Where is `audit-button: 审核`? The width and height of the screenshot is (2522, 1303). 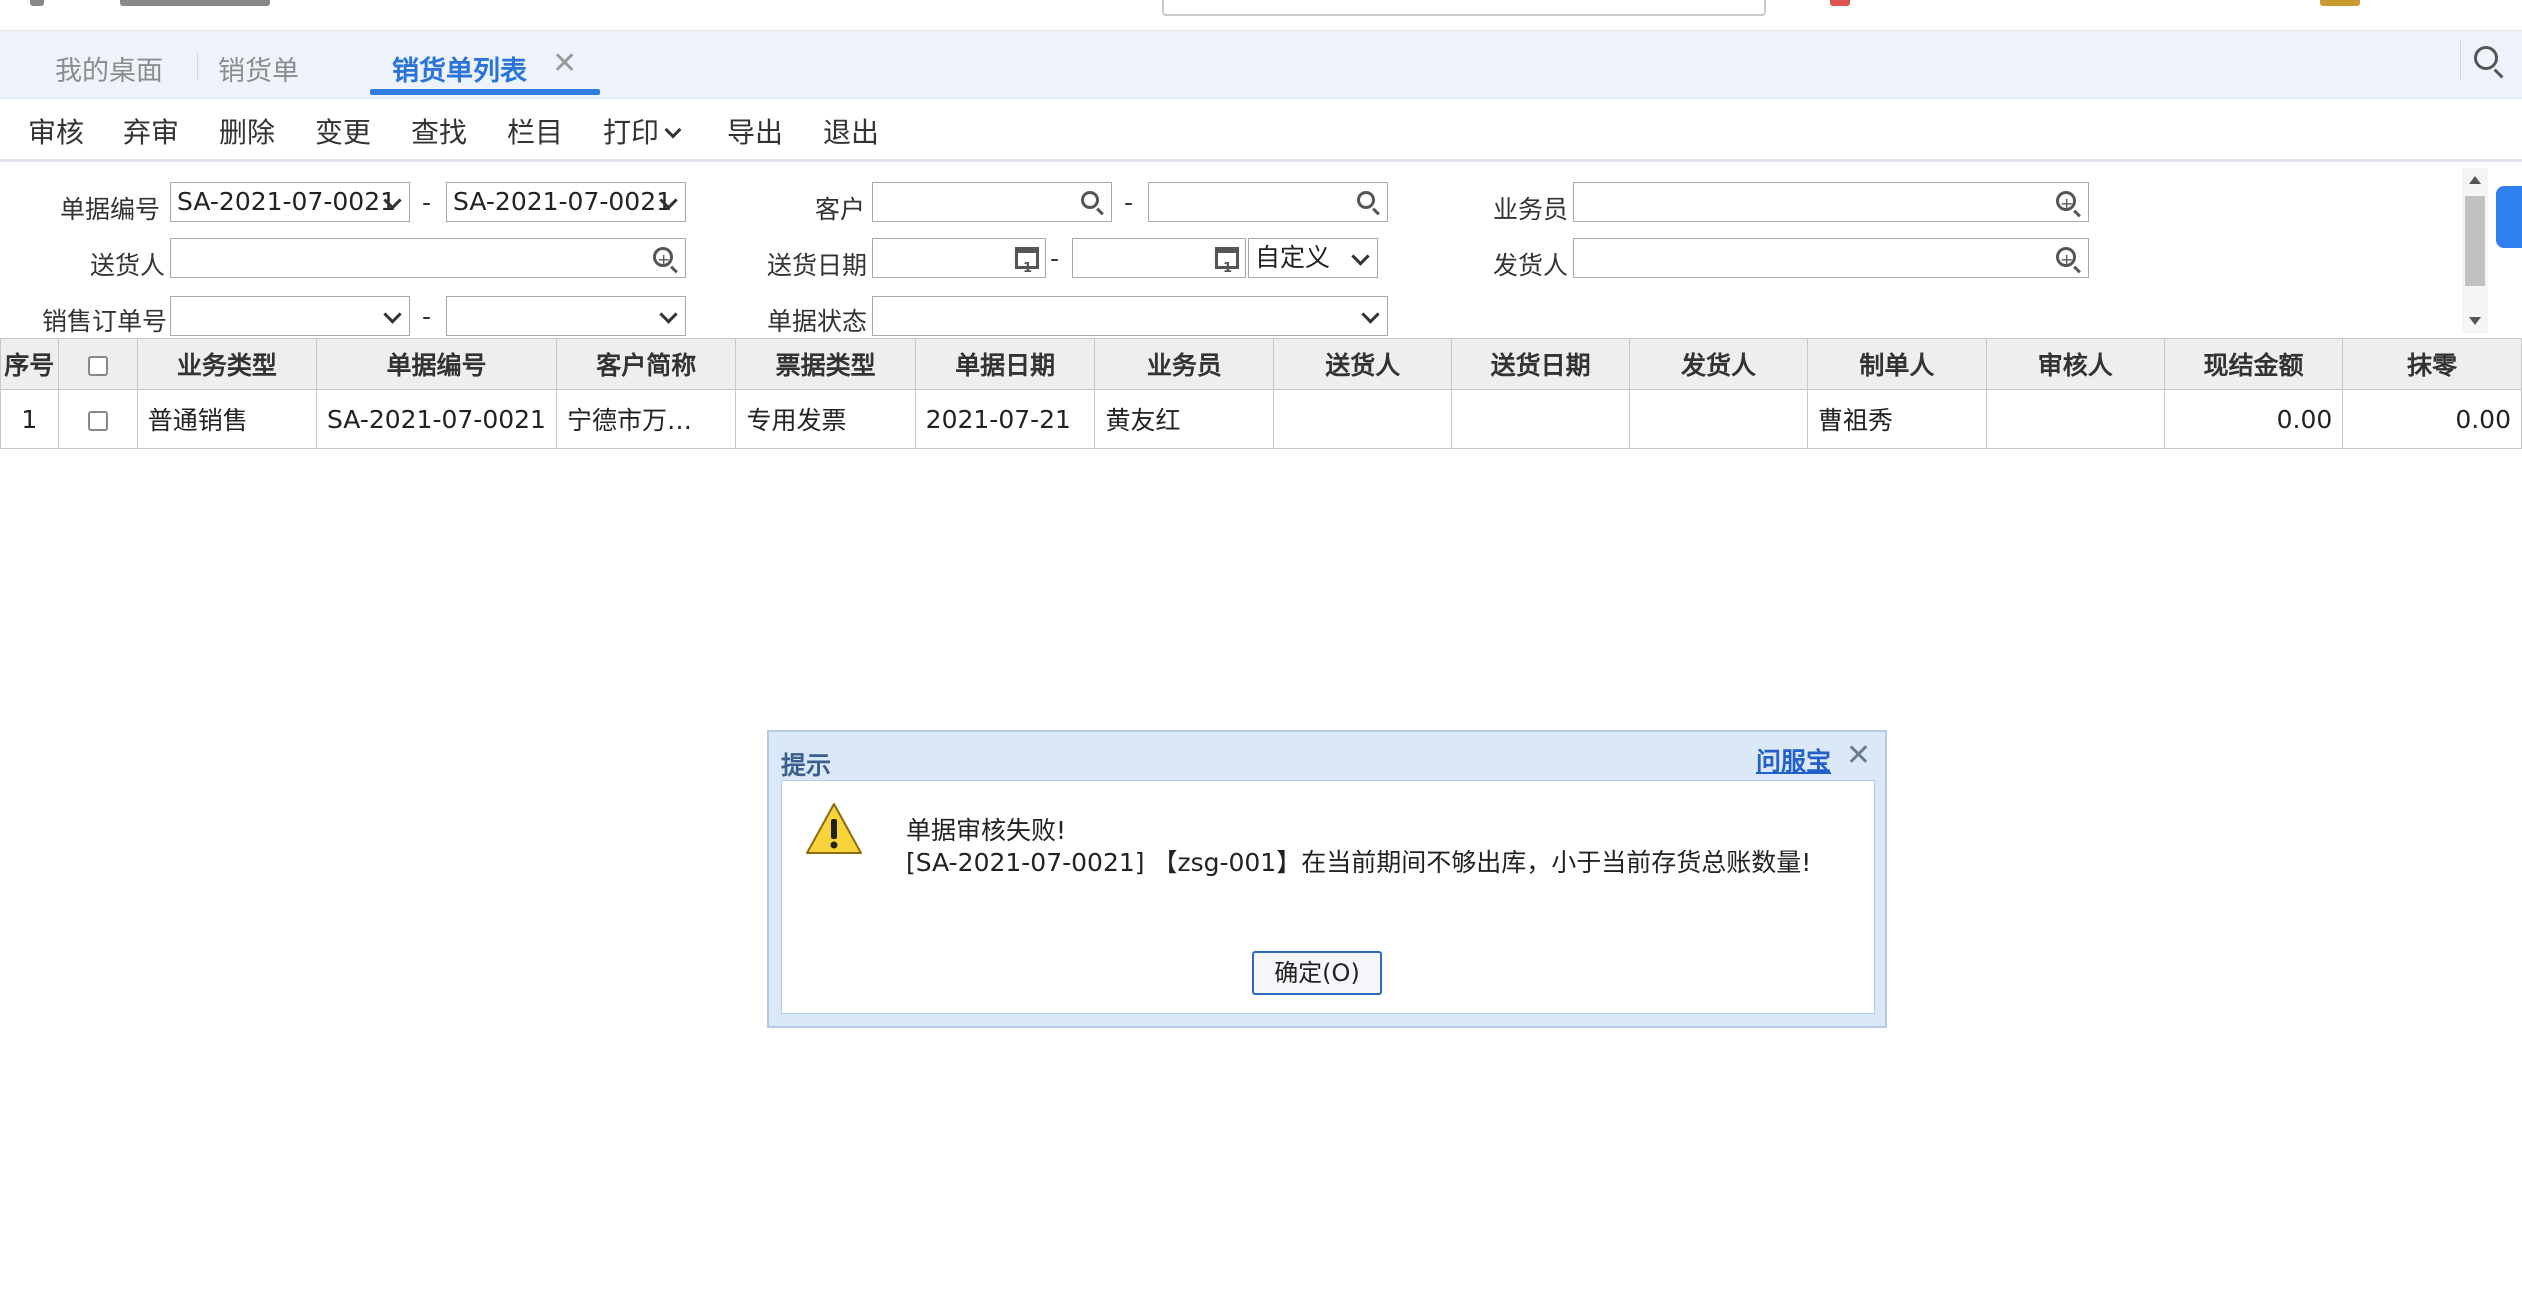
audit-button: 审核 is located at coordinates (56, 131).